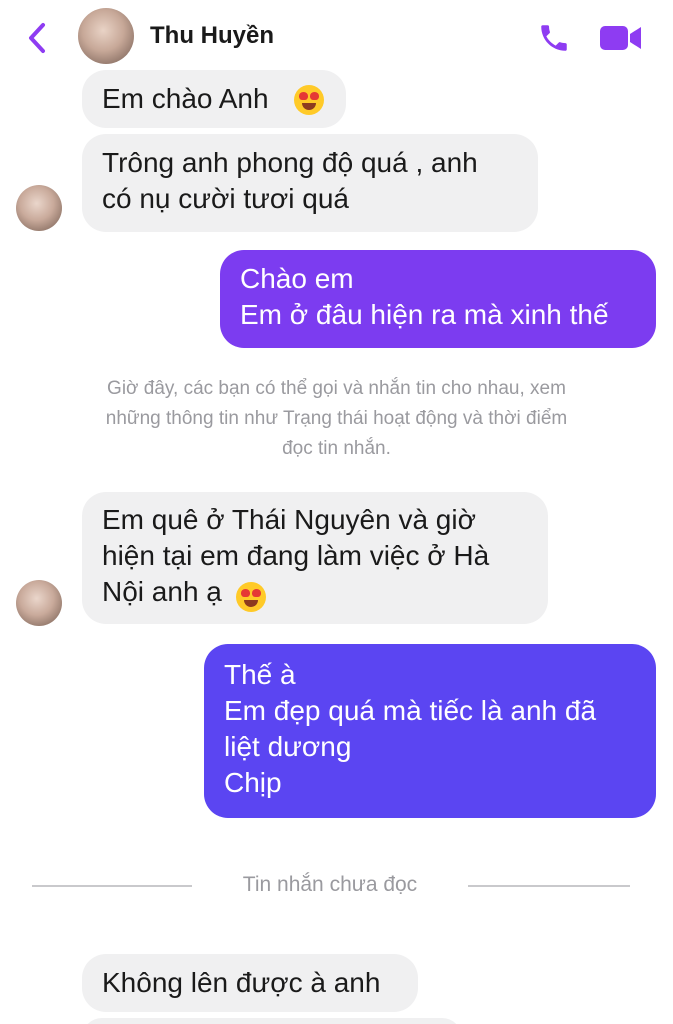 The height and width of the screenshot is (1024, 673). I want to click on phone-icon, so click(554, 38).